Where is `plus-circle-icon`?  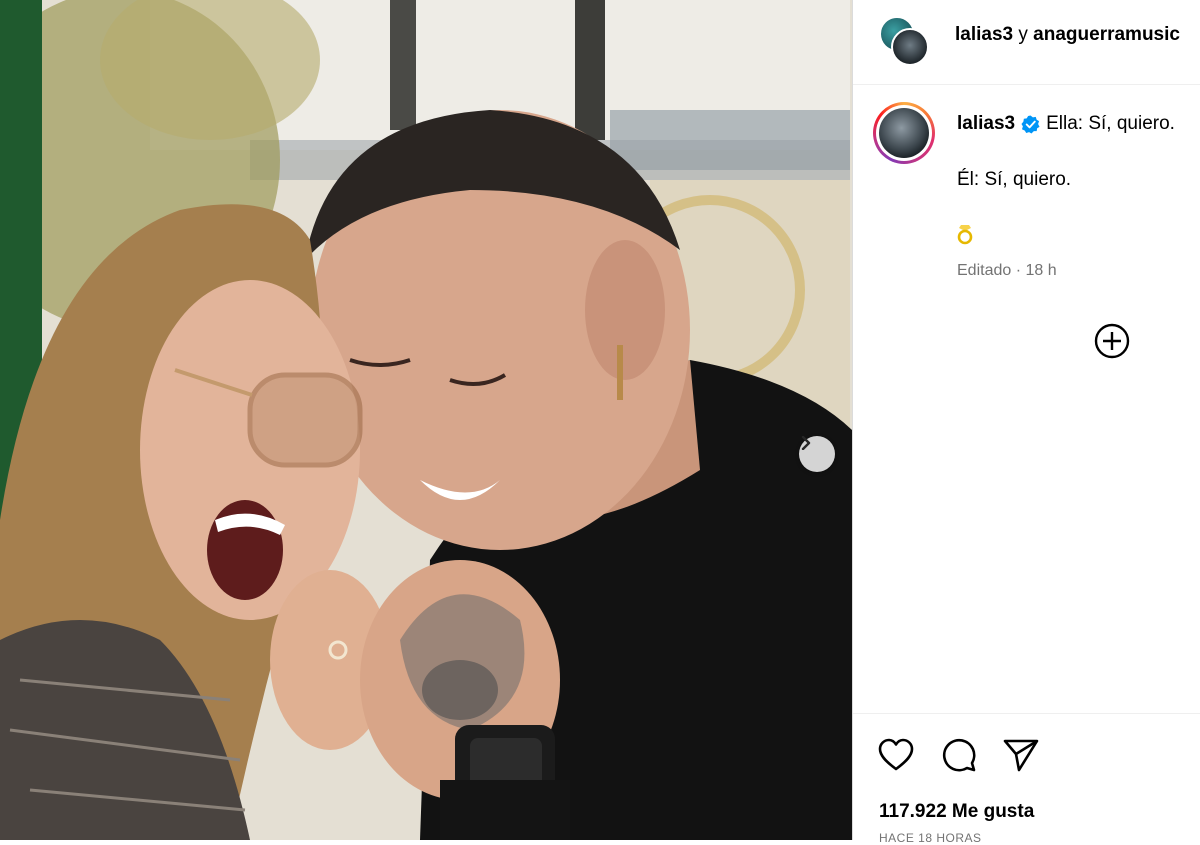 plus-circle-icon is located at coordinates (1112, 341).